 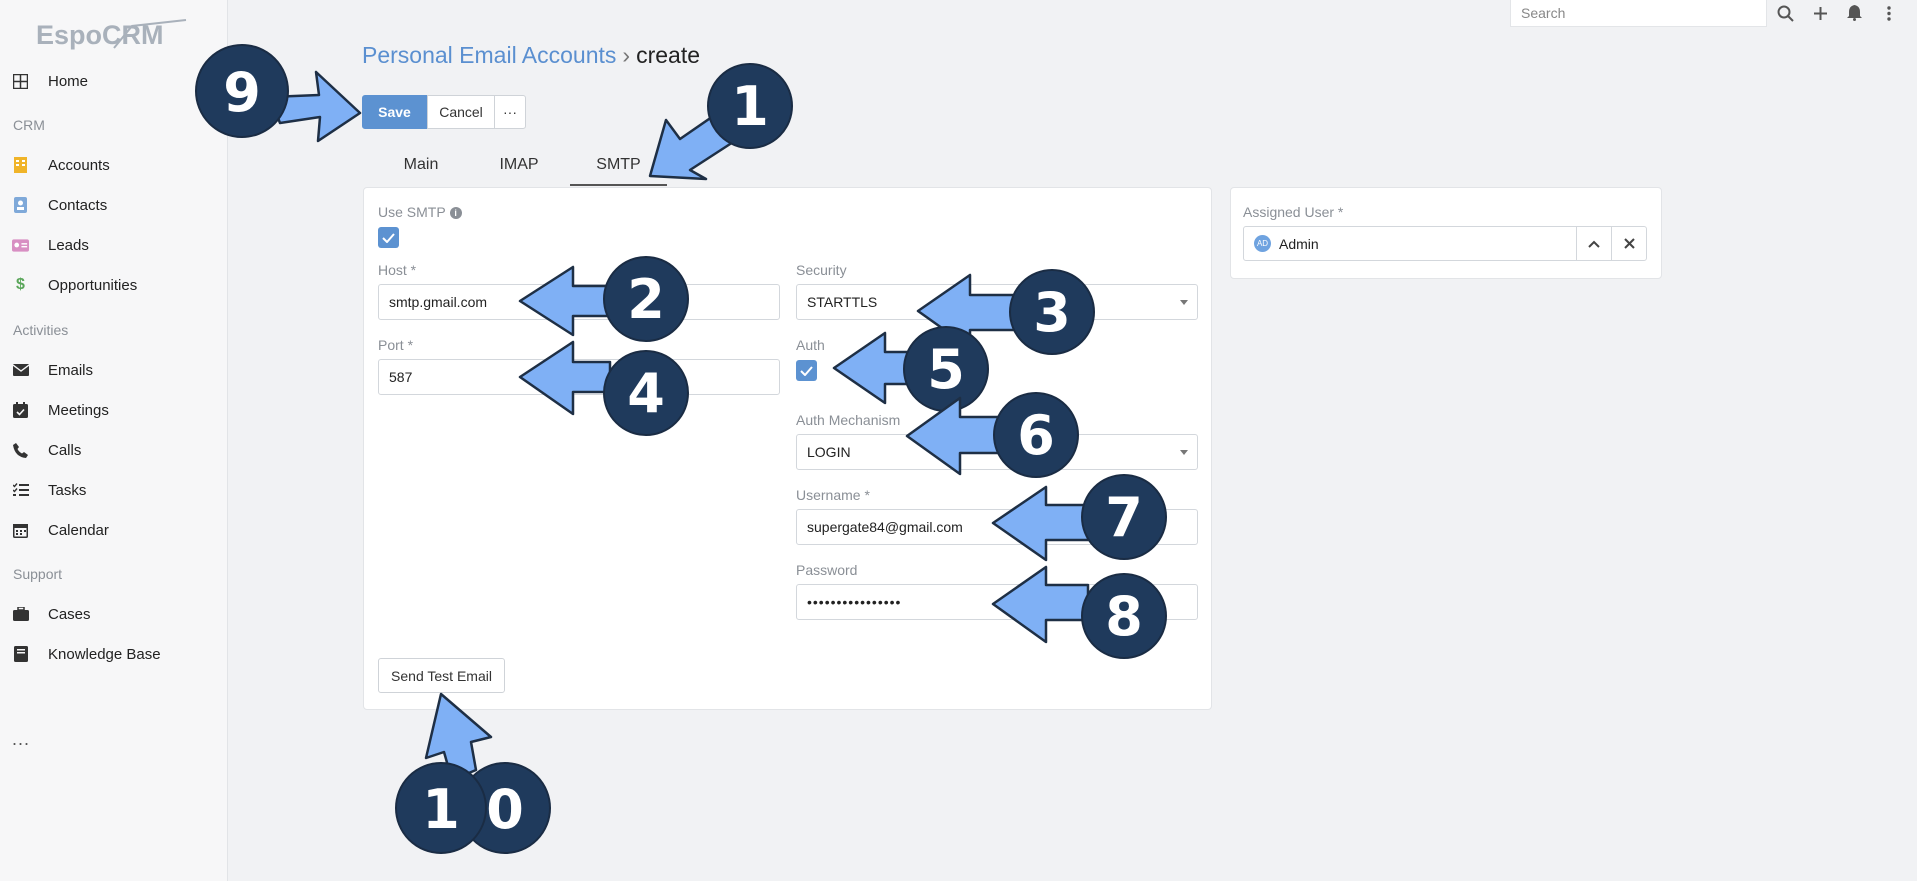 What do you see at coordinates (68, 81) in the screenshot?
I see `sidebar-item-label: Home` at bounding box center [68, 81].